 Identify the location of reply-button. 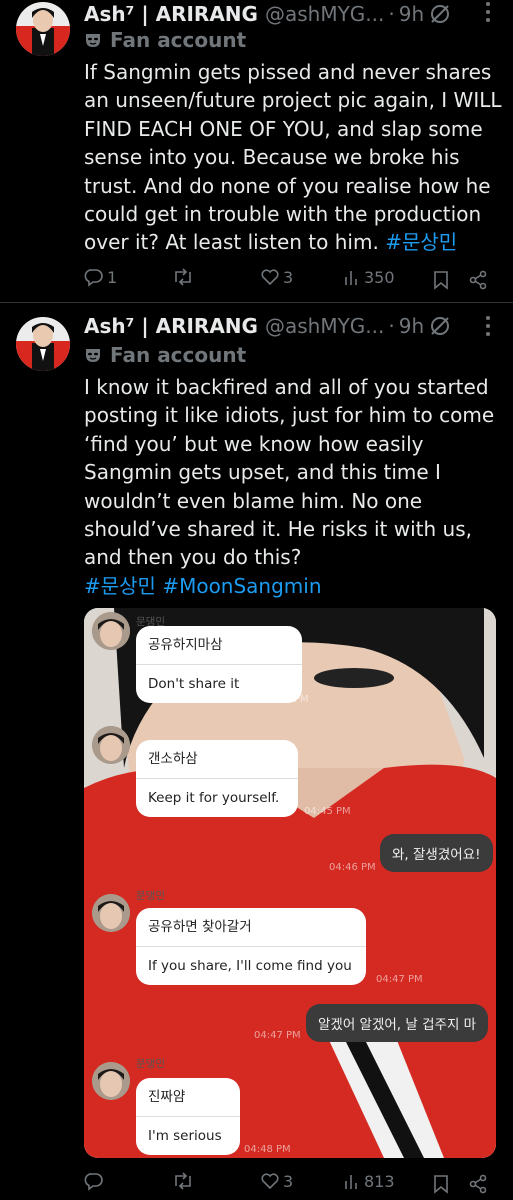
(95, 1181).